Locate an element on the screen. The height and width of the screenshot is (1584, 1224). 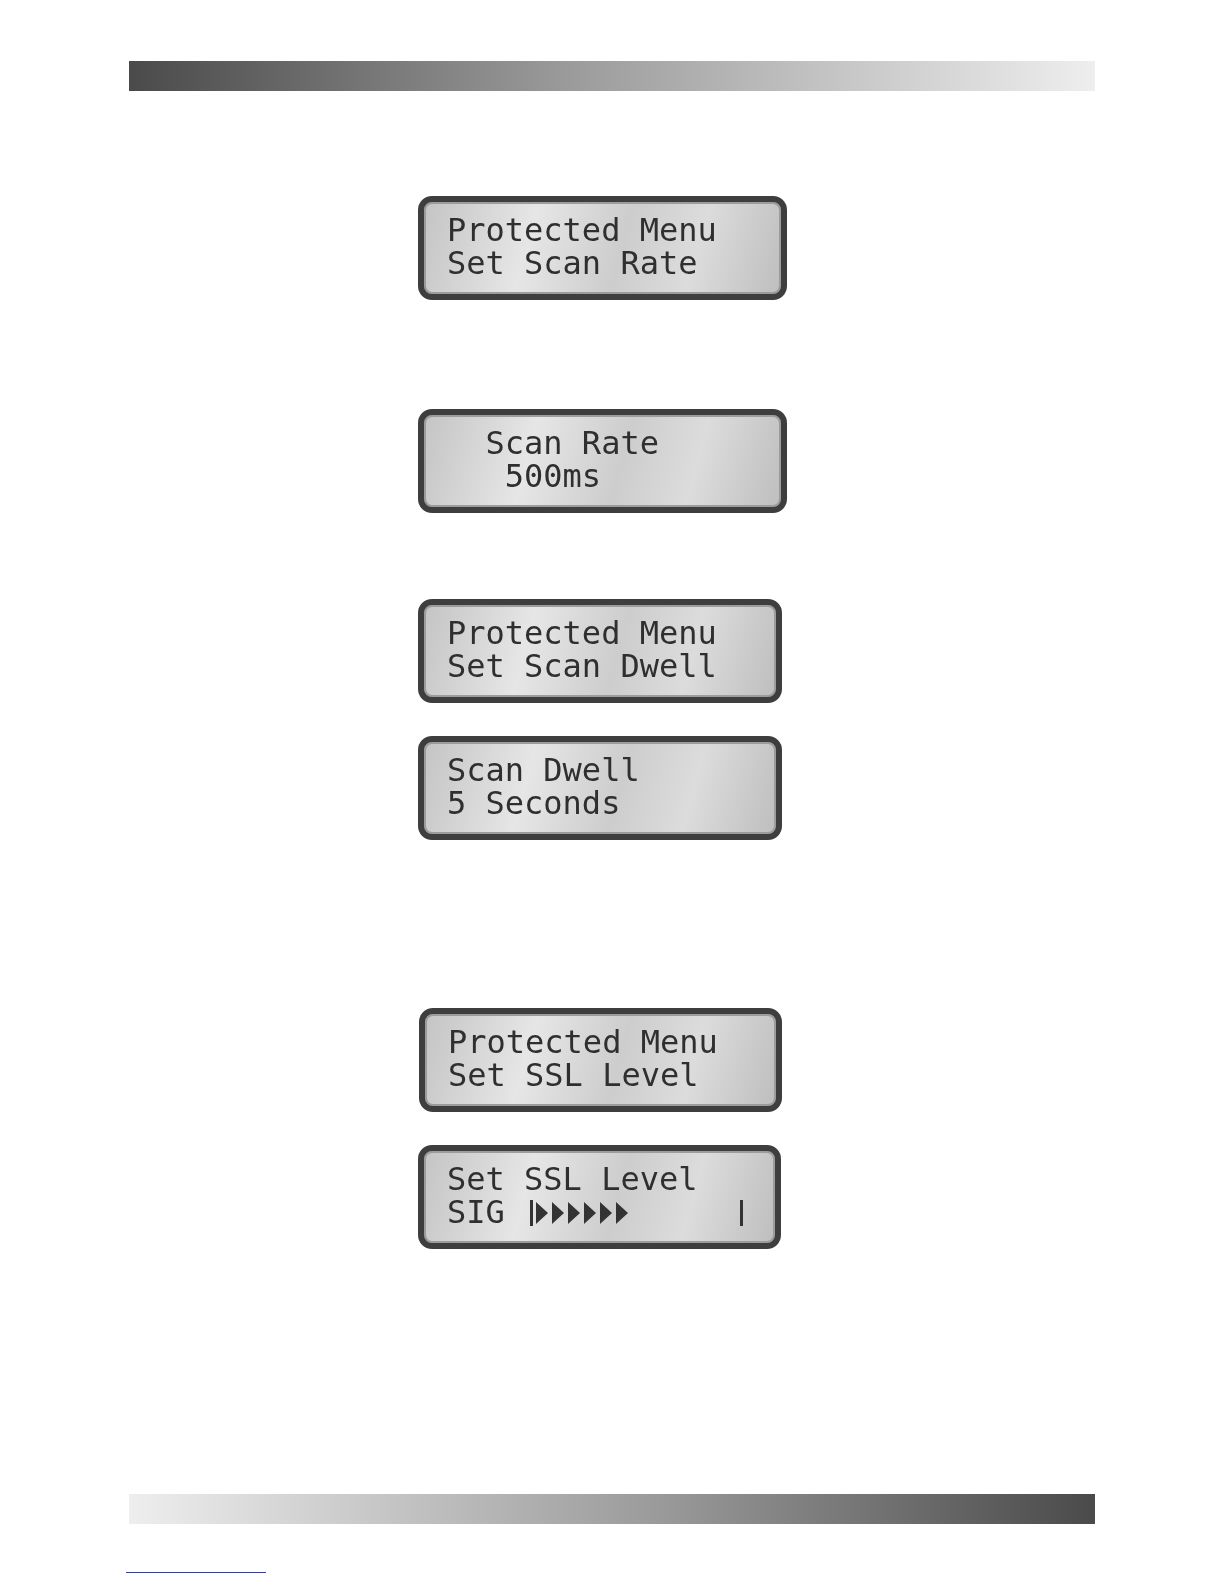
signal-label: SIG is located at coordinates (476, 1212).